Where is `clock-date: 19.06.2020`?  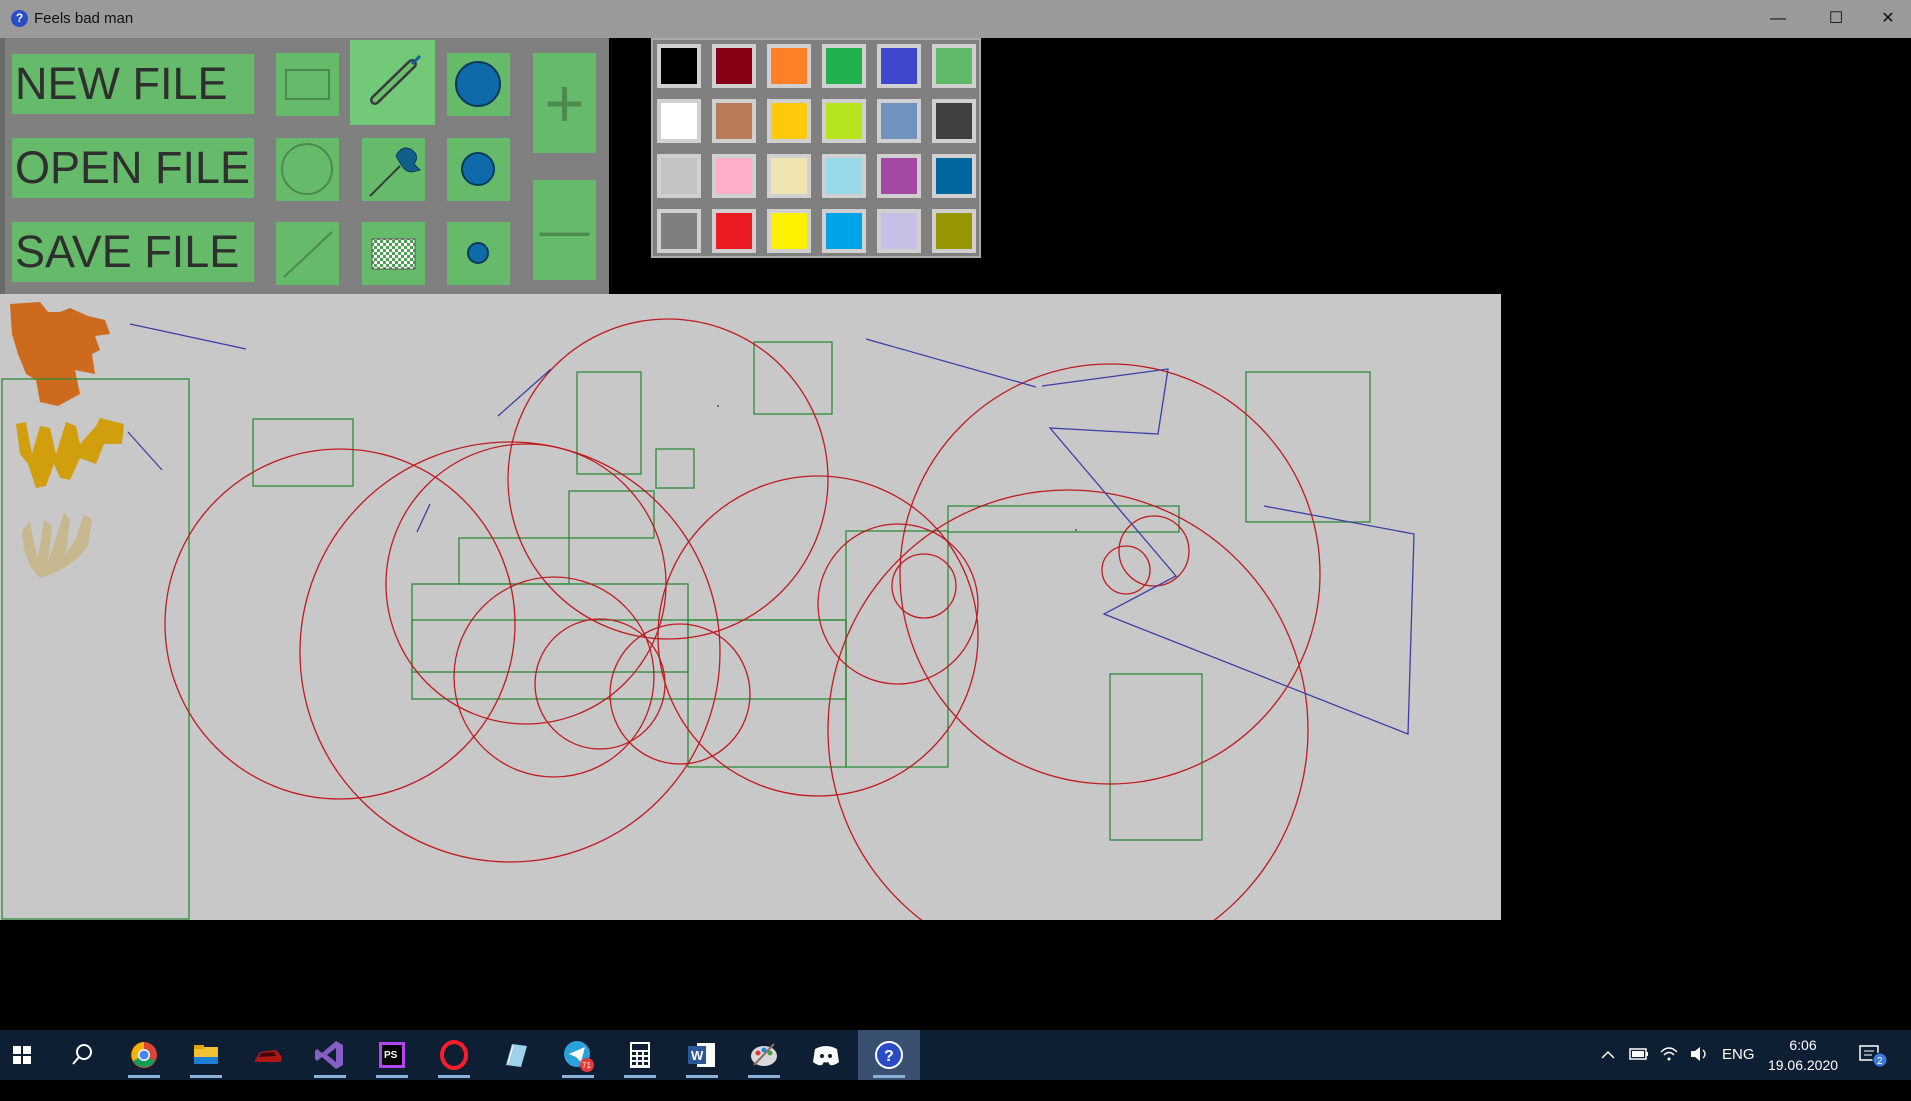 clock-date: 19.06.2020 is located at coordinates (1803, 1065).